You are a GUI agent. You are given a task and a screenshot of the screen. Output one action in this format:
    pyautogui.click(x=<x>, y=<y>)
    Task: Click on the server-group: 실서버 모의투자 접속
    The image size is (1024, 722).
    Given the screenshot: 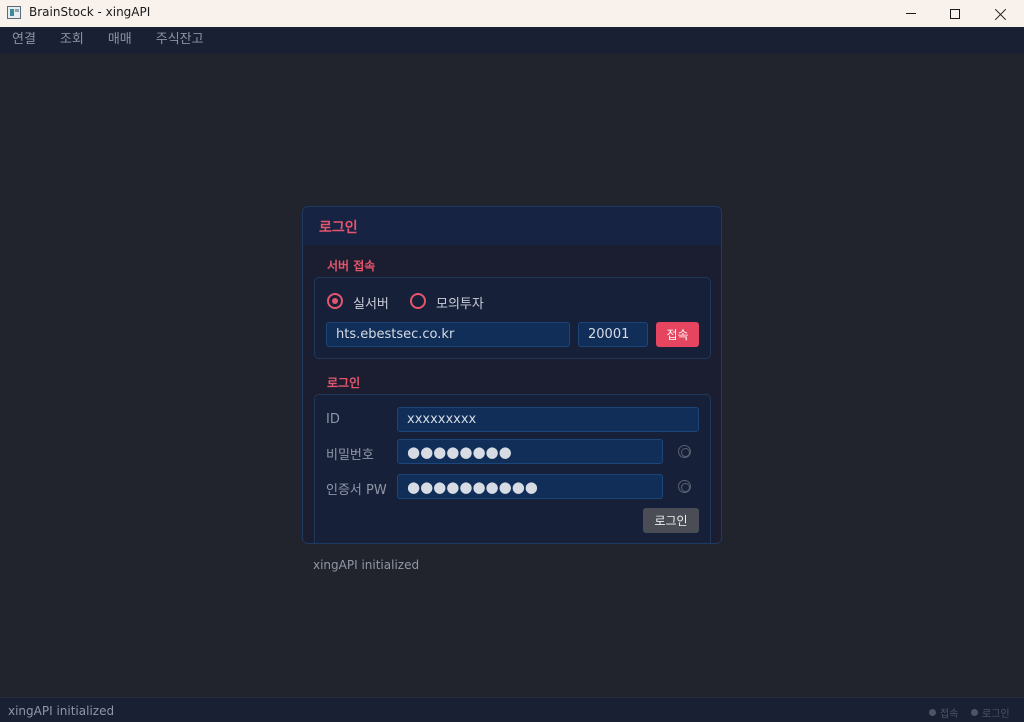 What is the action you would take?
    pyautogui.click(x=512, y=318)
    